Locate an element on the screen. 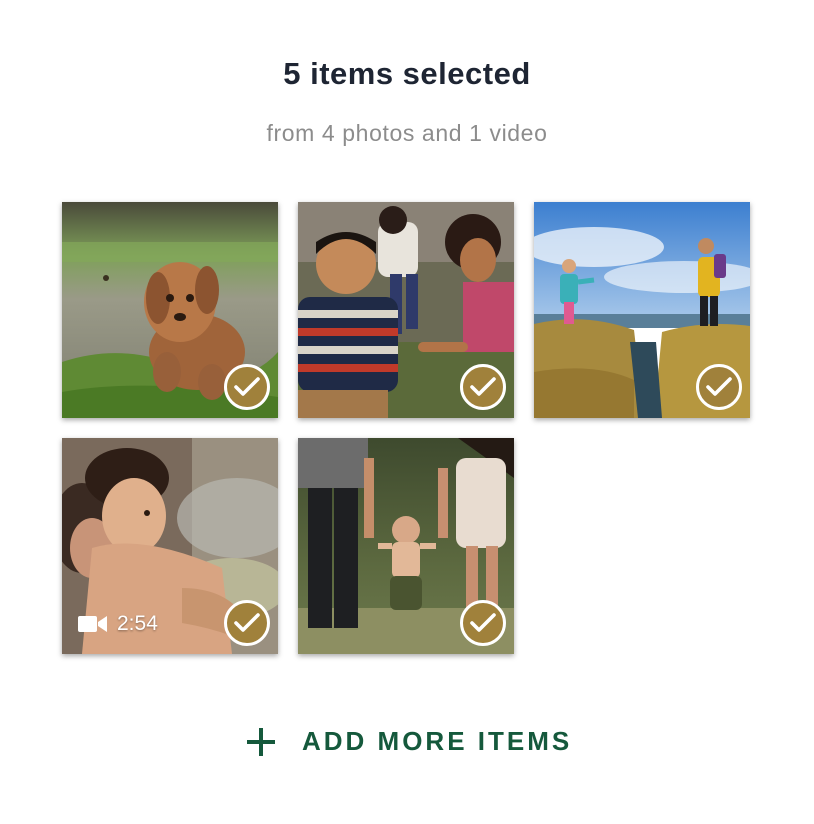 This screenshot has width=814, height=824. media-tile-toddler is located at coordinates (406, 546).